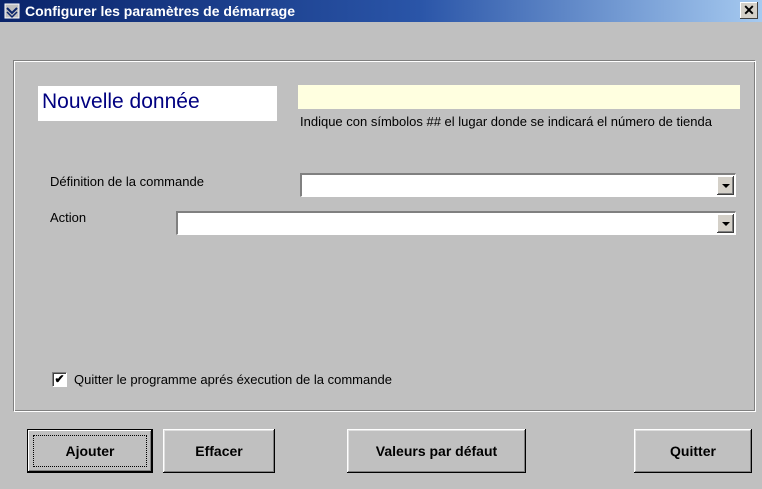 Image resolution: width=762 pixels, height=489 pixels. Describe the element at coordinates (693, 451) in the screenshot. I see `quit-button: Quitter` at that location.